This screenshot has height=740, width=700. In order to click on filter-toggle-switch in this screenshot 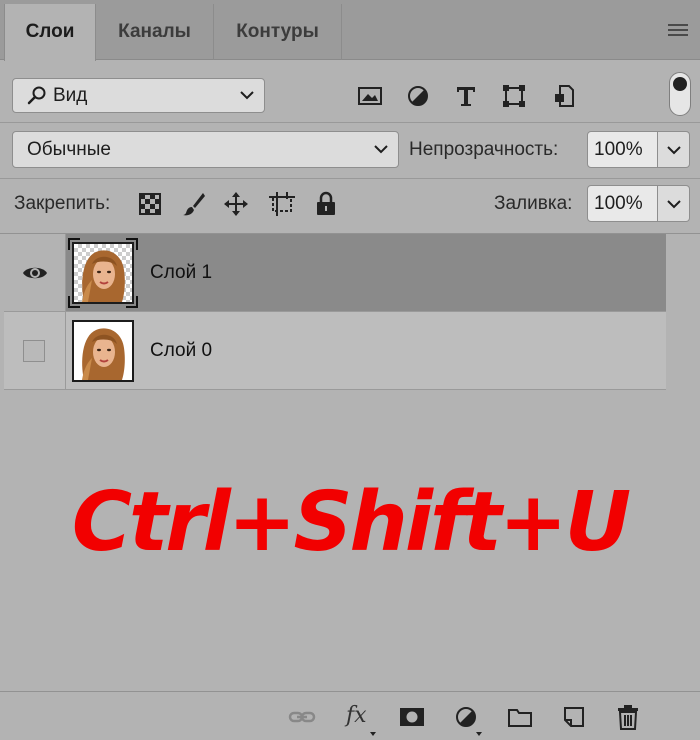, I will do `click(680, 94)`.